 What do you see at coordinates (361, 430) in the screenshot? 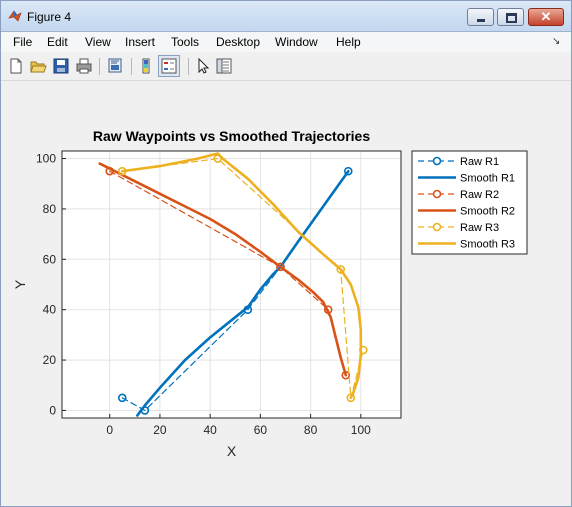
I see `x-tick-label: 100` at bounding box center [361, 430].